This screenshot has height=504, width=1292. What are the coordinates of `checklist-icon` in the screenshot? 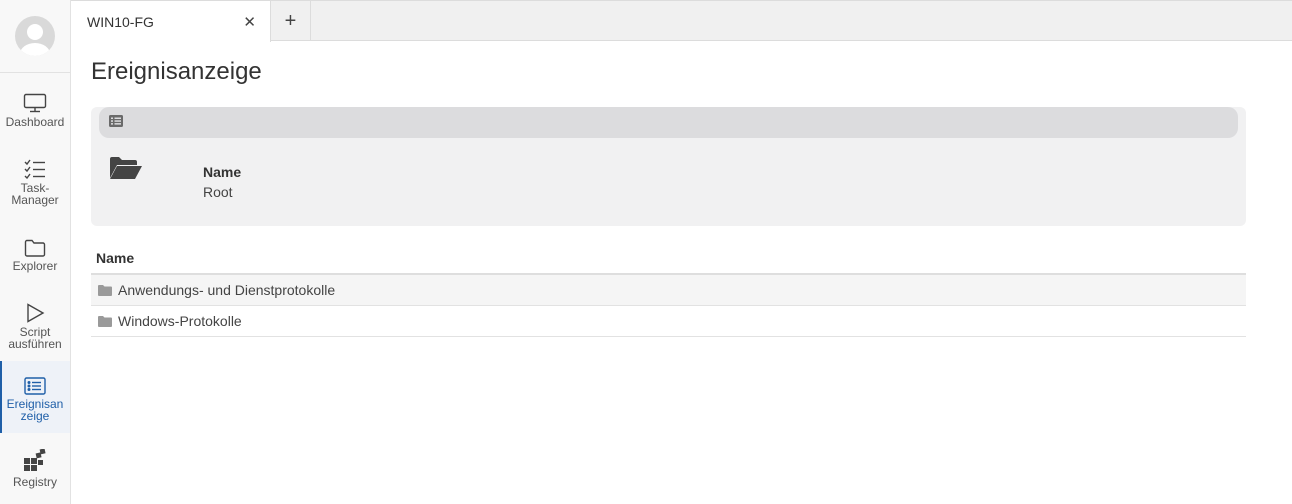 It's located at (35, 168).